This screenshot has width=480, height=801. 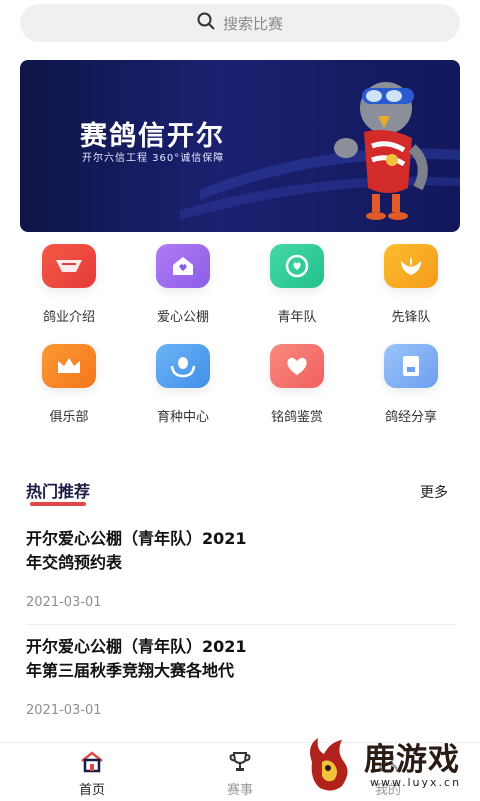 I want to click on home-icon, so click(x=92, y=762).